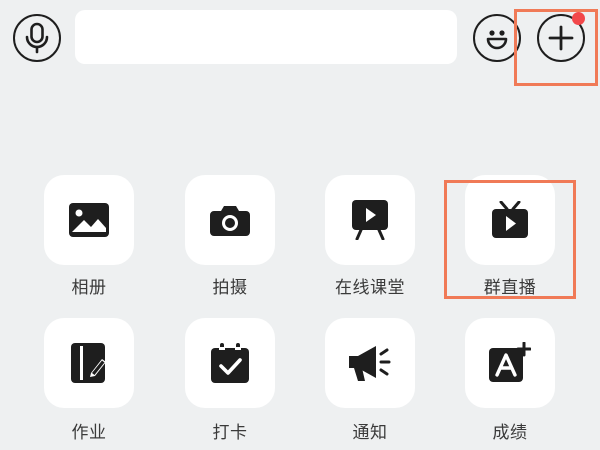  I want to click on homework-icon, so click(88, 363).